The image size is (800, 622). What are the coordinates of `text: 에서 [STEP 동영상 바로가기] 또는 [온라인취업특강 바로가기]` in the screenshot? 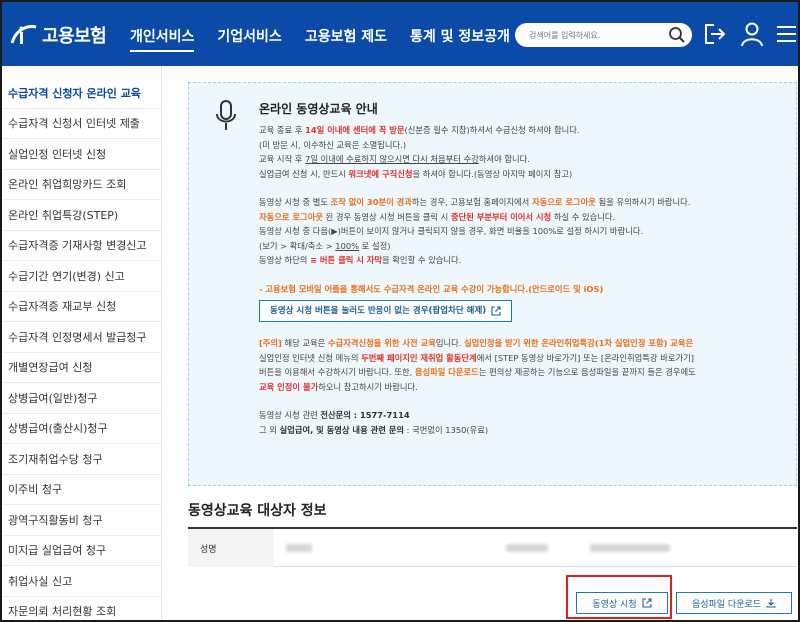 It's located at (585, 357).